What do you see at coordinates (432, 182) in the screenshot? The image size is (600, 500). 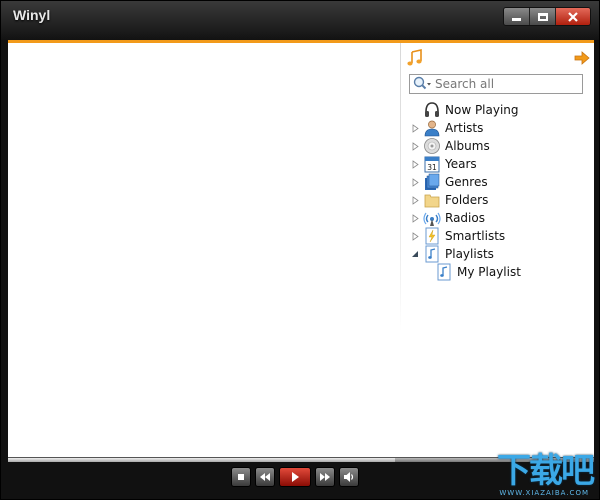 I see `genres-icon` at bounding box center [432, 182].